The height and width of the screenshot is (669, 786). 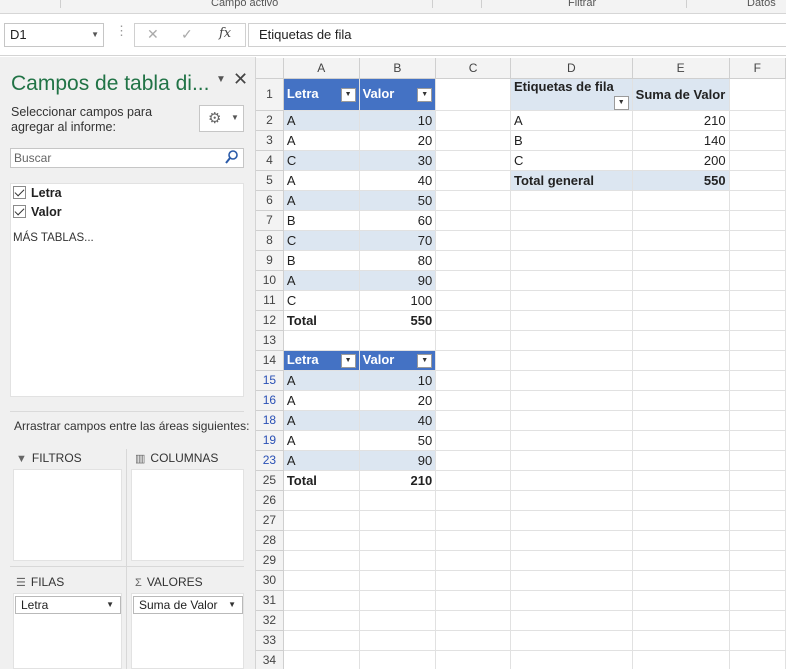 I want to click on search-icon, so click(x=232, y=157).